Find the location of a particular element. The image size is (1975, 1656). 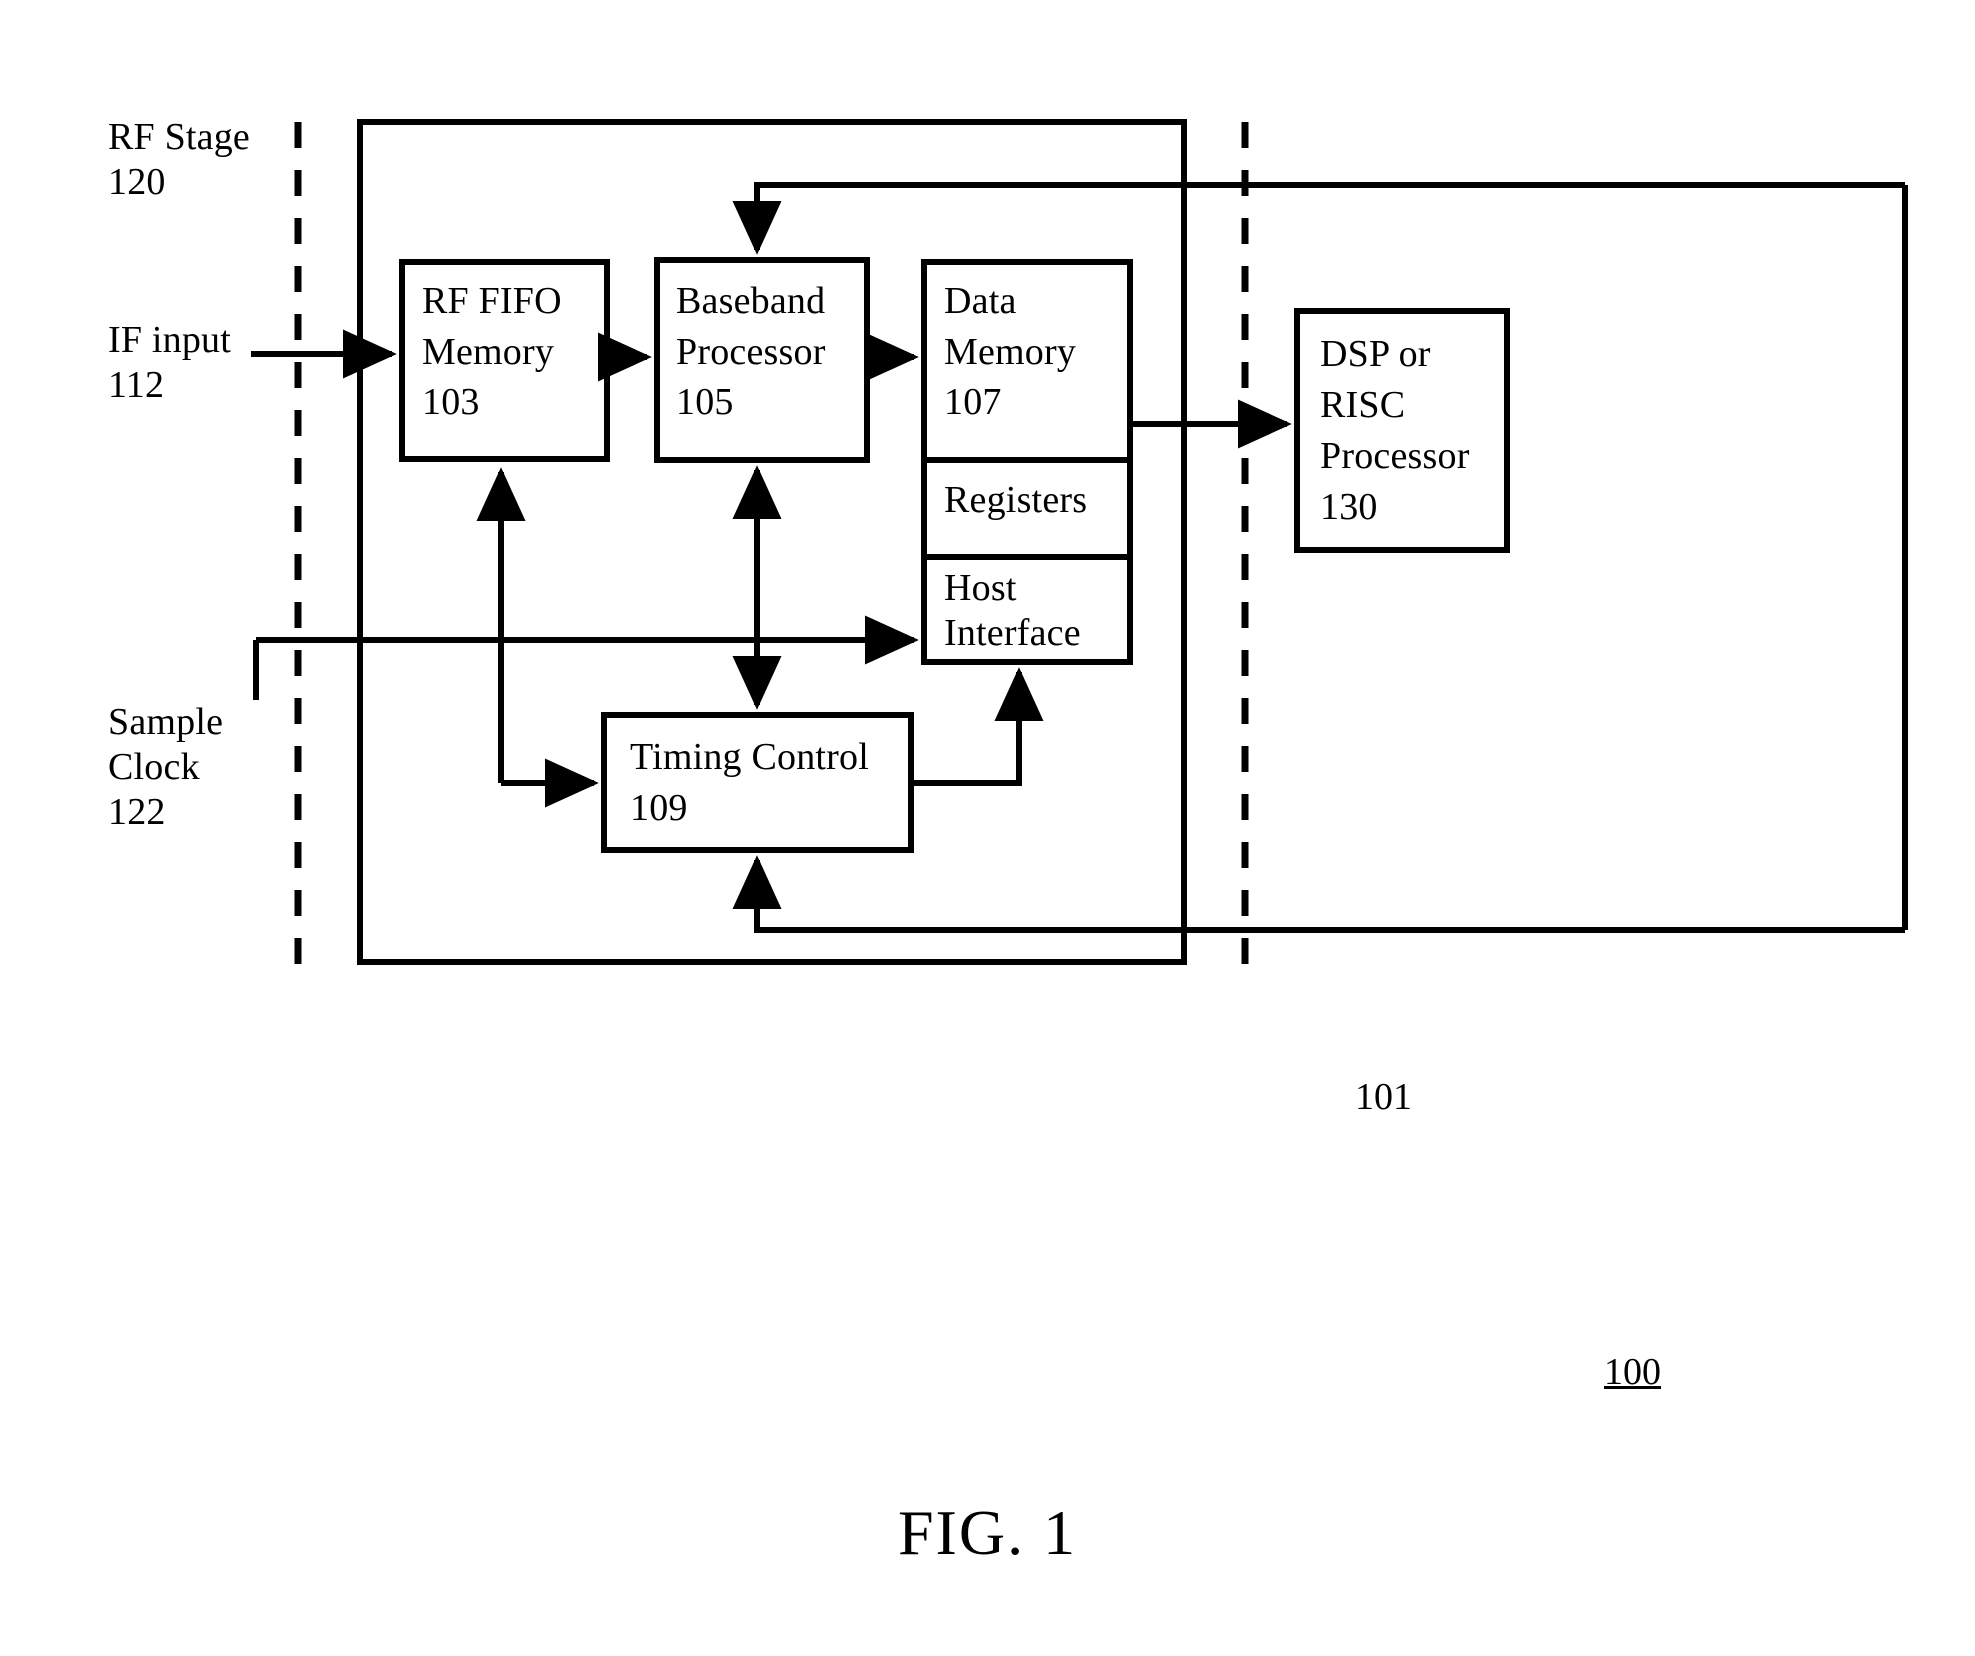

rf-fifo-memory-ref: 103 is located at coordinates (451, 402).